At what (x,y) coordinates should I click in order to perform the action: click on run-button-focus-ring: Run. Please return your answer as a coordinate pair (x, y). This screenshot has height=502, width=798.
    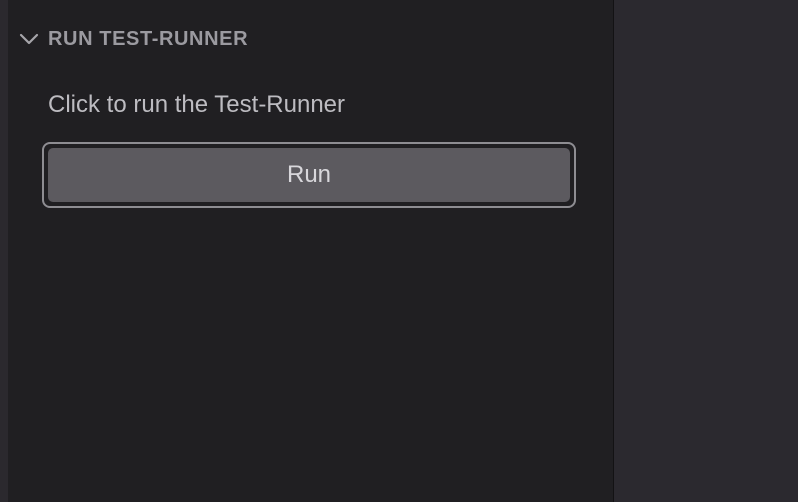
    Looking at the image, I should click on (309, 175).